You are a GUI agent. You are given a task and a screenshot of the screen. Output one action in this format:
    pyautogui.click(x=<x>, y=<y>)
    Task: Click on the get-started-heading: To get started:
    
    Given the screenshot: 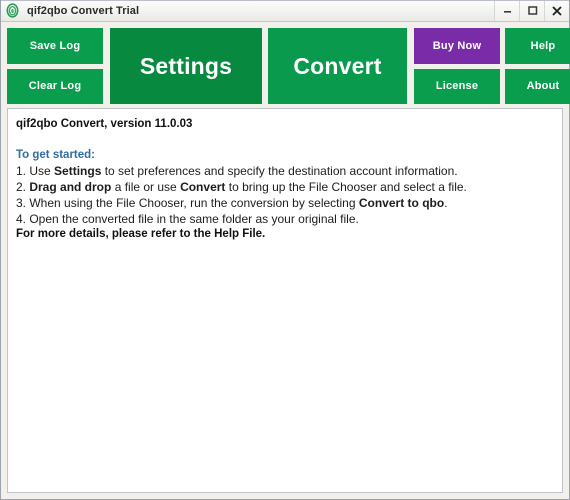 What is the action you would take?
    pyautogui.click(x=56, y=154)
    